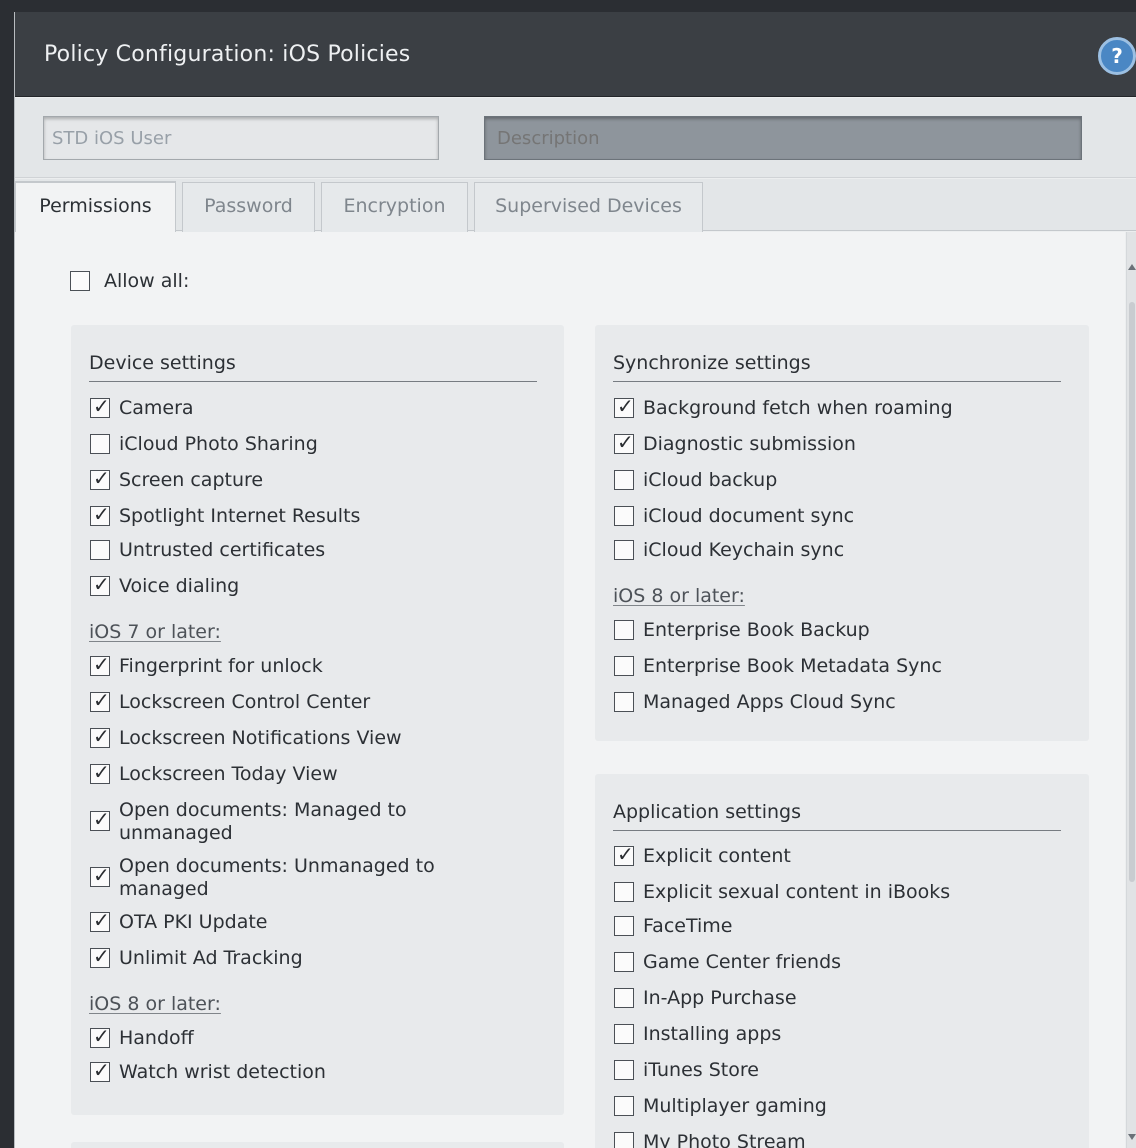 The image size is (1136, 1148). I want to click on option-explicit-sexual-content-ibooks: Explicit sexual content in iBooks, so click(782, 892).